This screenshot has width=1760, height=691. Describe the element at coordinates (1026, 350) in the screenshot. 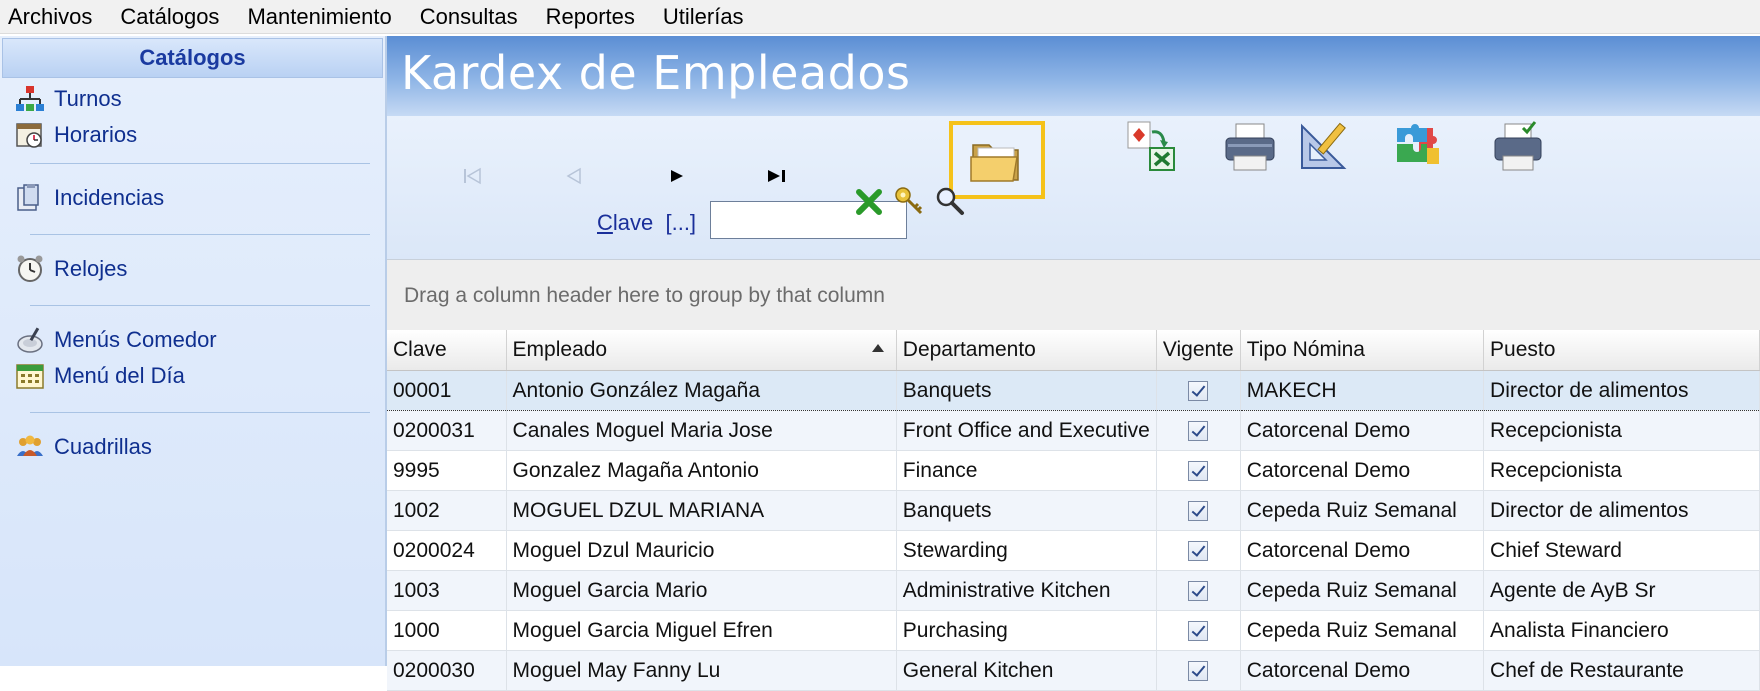

I see `column-header-departamento: Departamento` at that location.